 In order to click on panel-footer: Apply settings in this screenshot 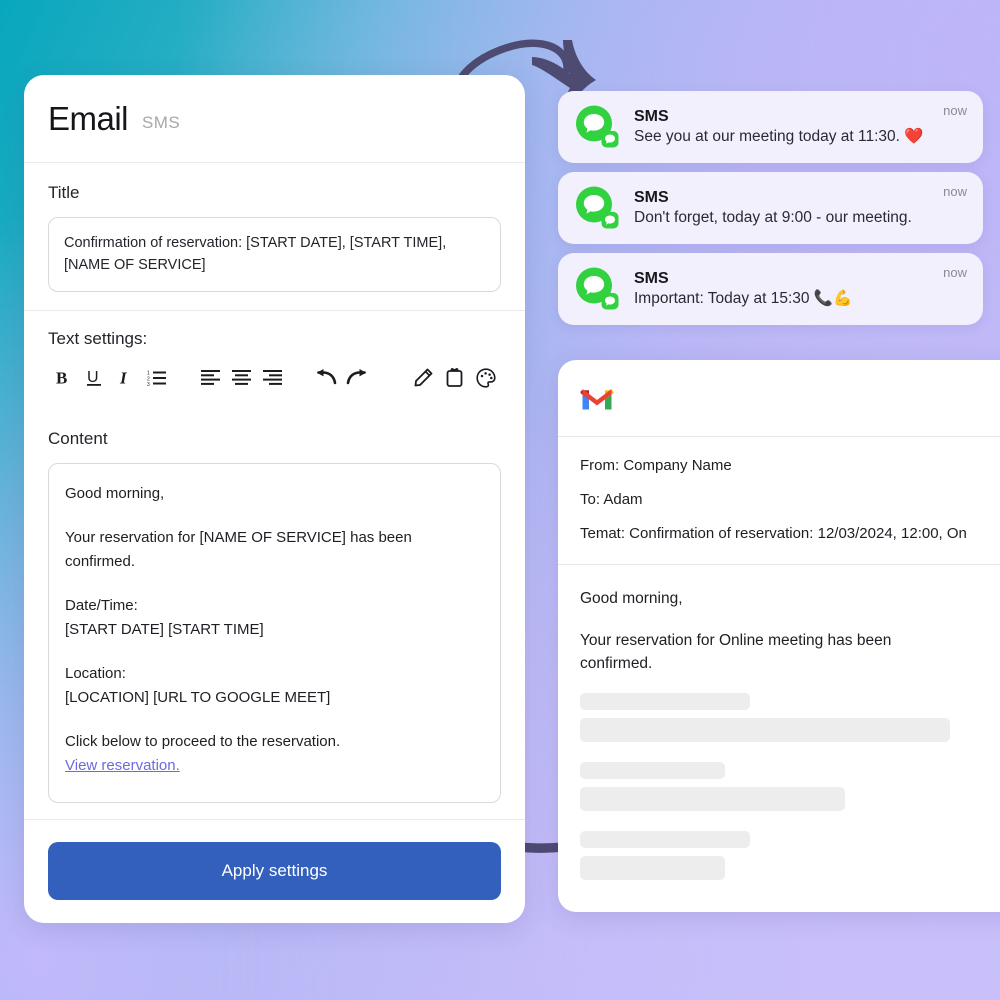, I will do `click(274, 871)`.